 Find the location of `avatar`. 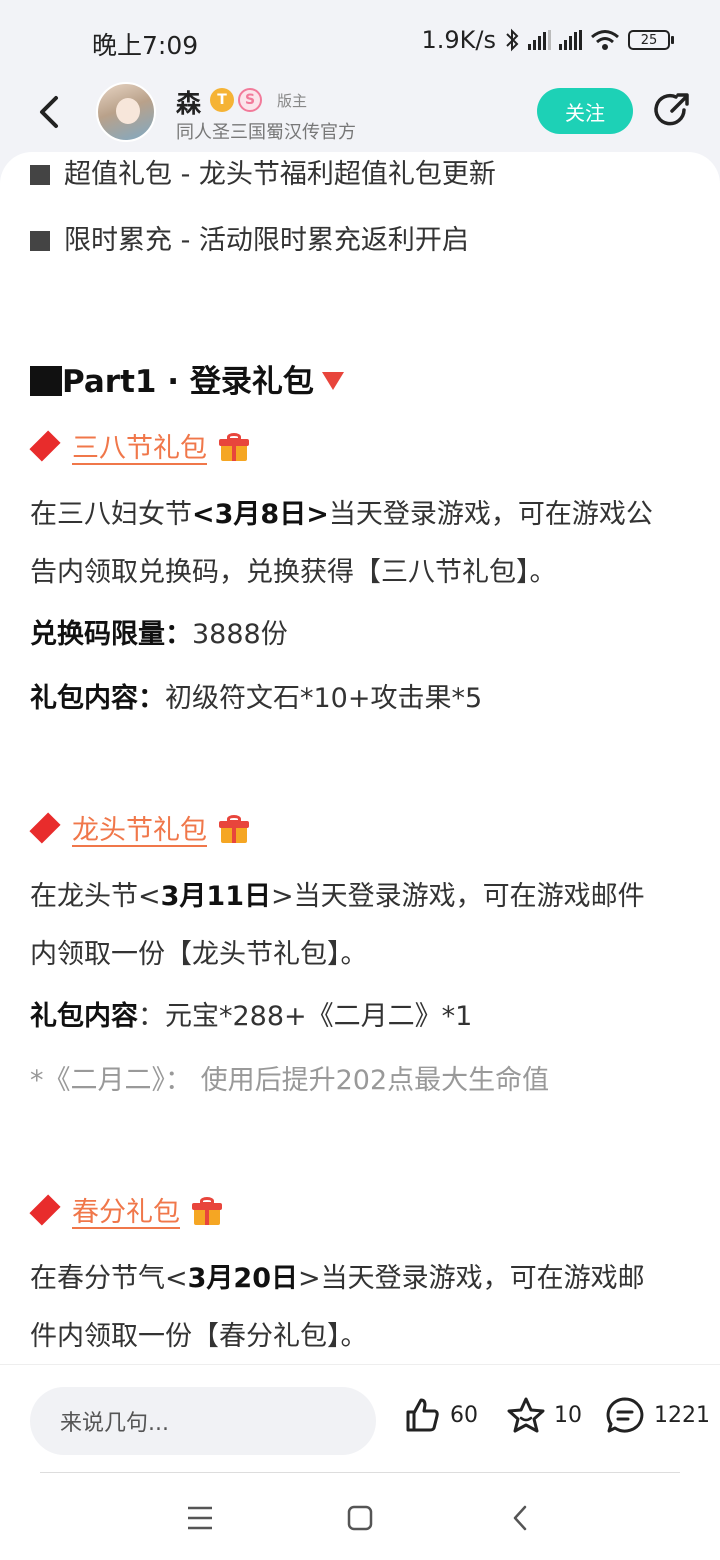

avatar is located at coordinates (126, 112).